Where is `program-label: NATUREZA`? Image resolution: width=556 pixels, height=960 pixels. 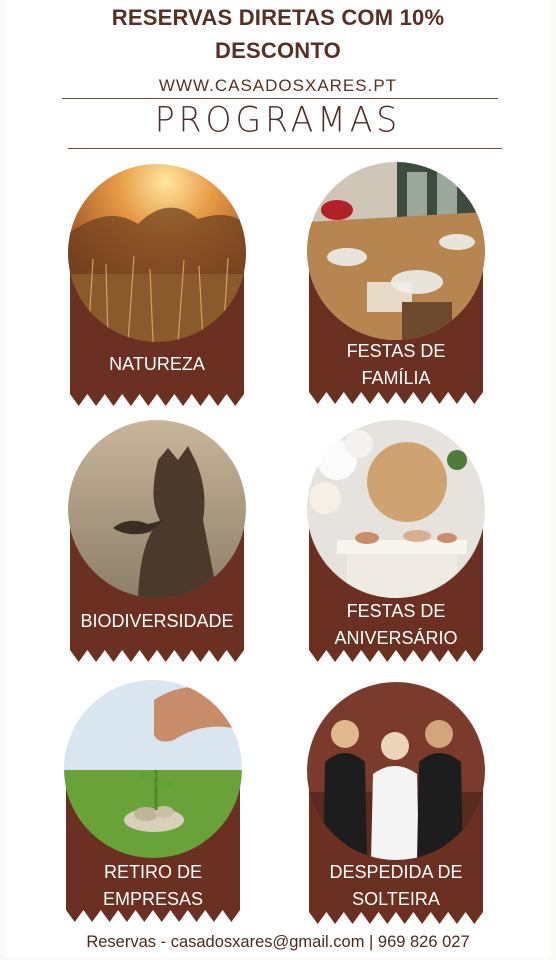
program-label: NATUREZA is located at coordinates (157, 364).